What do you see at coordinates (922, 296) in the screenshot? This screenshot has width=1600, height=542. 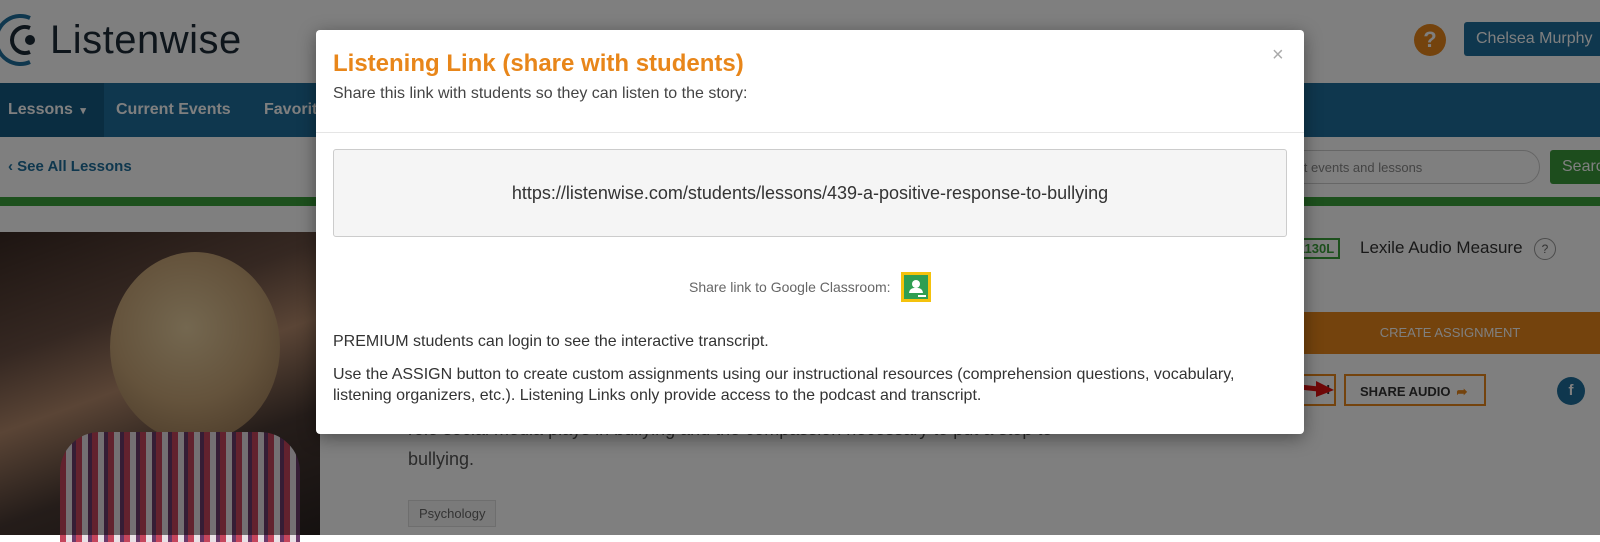 I see `gc-board-line` at bounding box center [922, 296].